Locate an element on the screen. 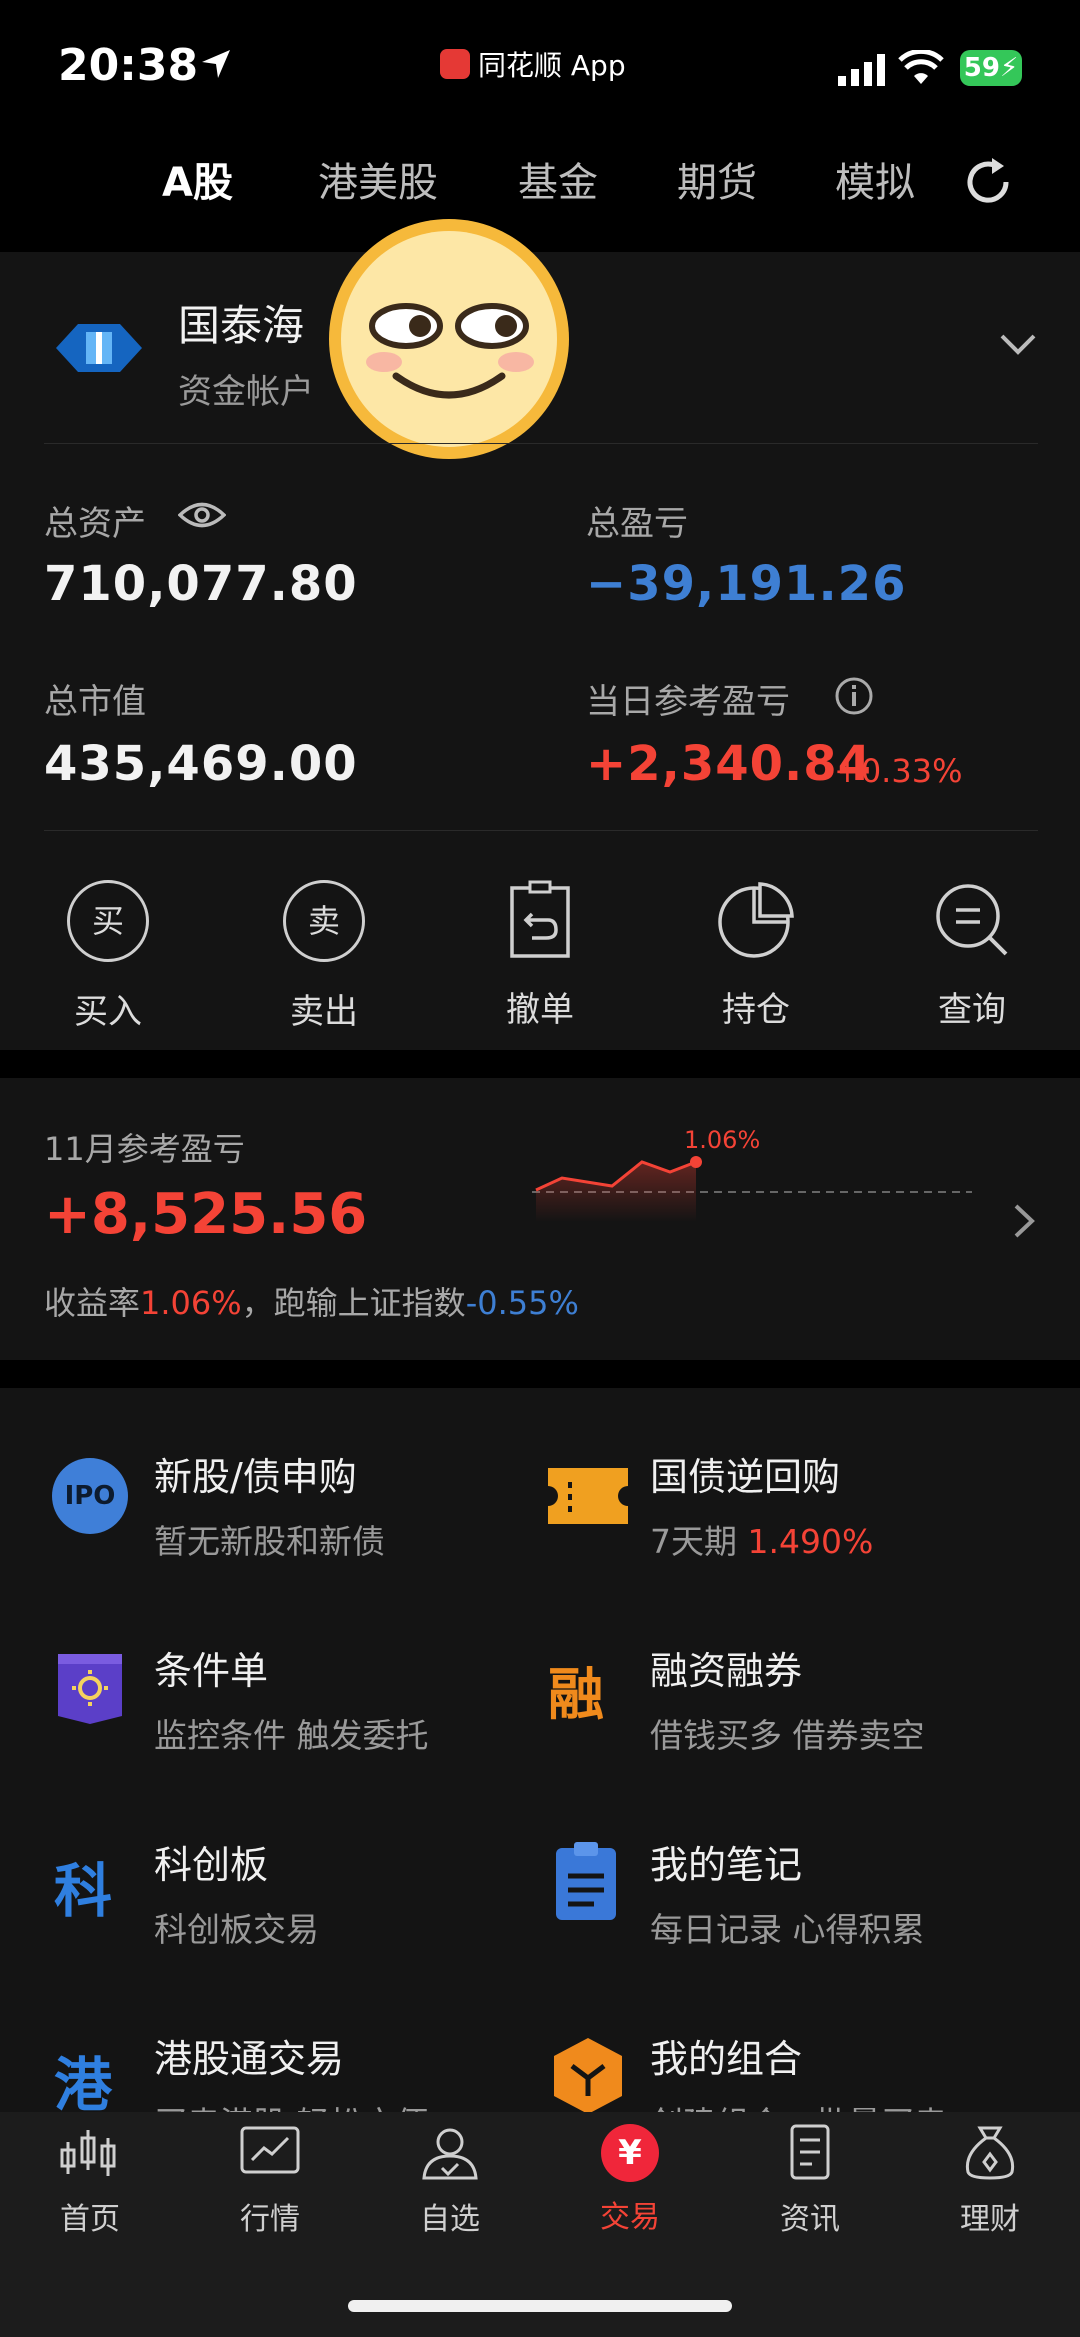 Image resolution: width=1080 pixels, height=2337 pixels. star-market-icon: 科 is located at coordinates (83, 1891).